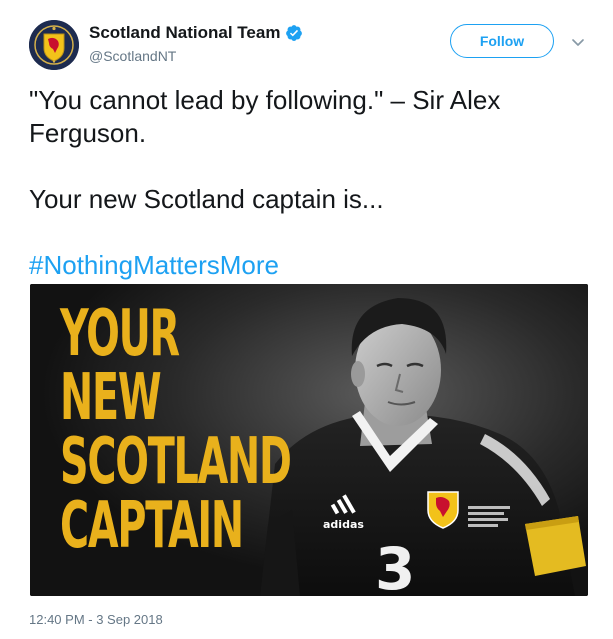 The width and height of the screenshot is (613, 639). I want to click on scotland-crest-icon, so click(54, 45).